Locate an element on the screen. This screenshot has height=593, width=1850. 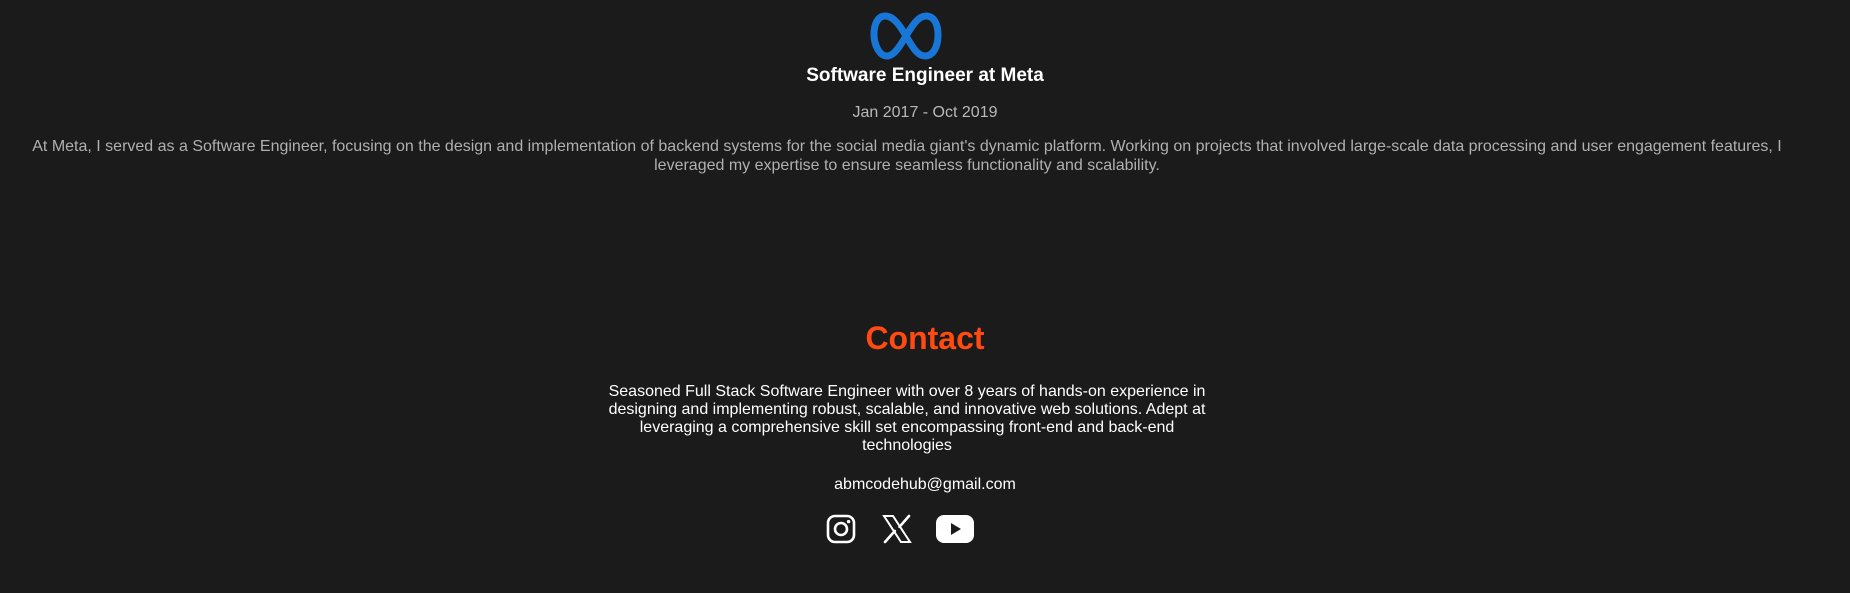
meta-logo-icon is located at coordinates (906, 36).